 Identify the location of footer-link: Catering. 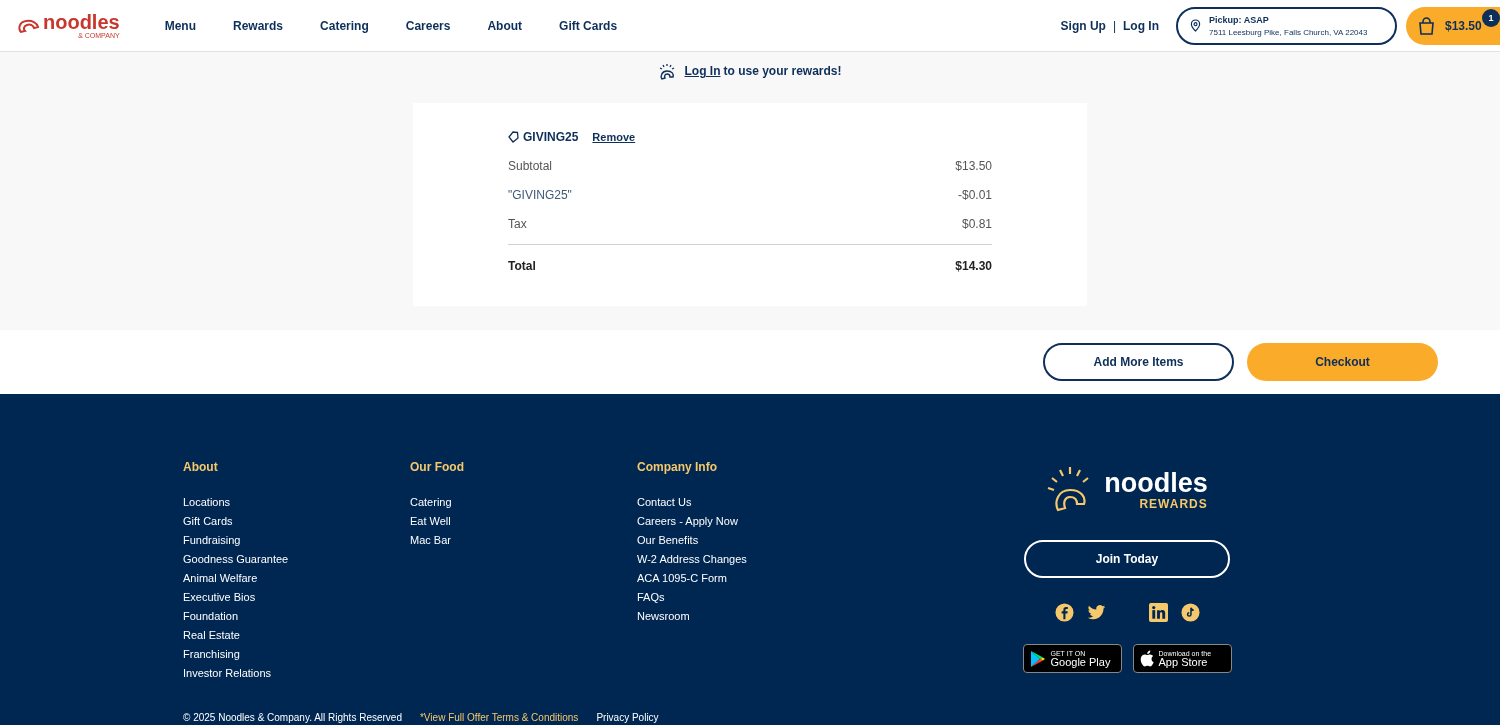
(523, 502).